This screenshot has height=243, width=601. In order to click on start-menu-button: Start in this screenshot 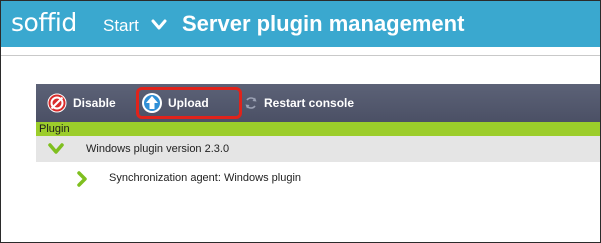, I will do `click(121, 26)`.